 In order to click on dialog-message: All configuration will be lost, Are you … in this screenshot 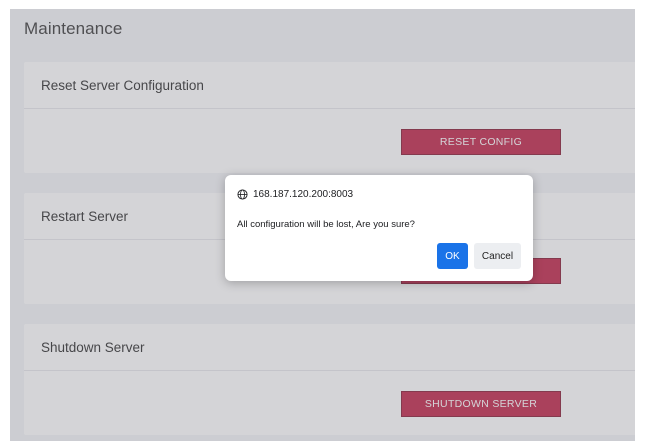, I will do `click(326, 224)`.